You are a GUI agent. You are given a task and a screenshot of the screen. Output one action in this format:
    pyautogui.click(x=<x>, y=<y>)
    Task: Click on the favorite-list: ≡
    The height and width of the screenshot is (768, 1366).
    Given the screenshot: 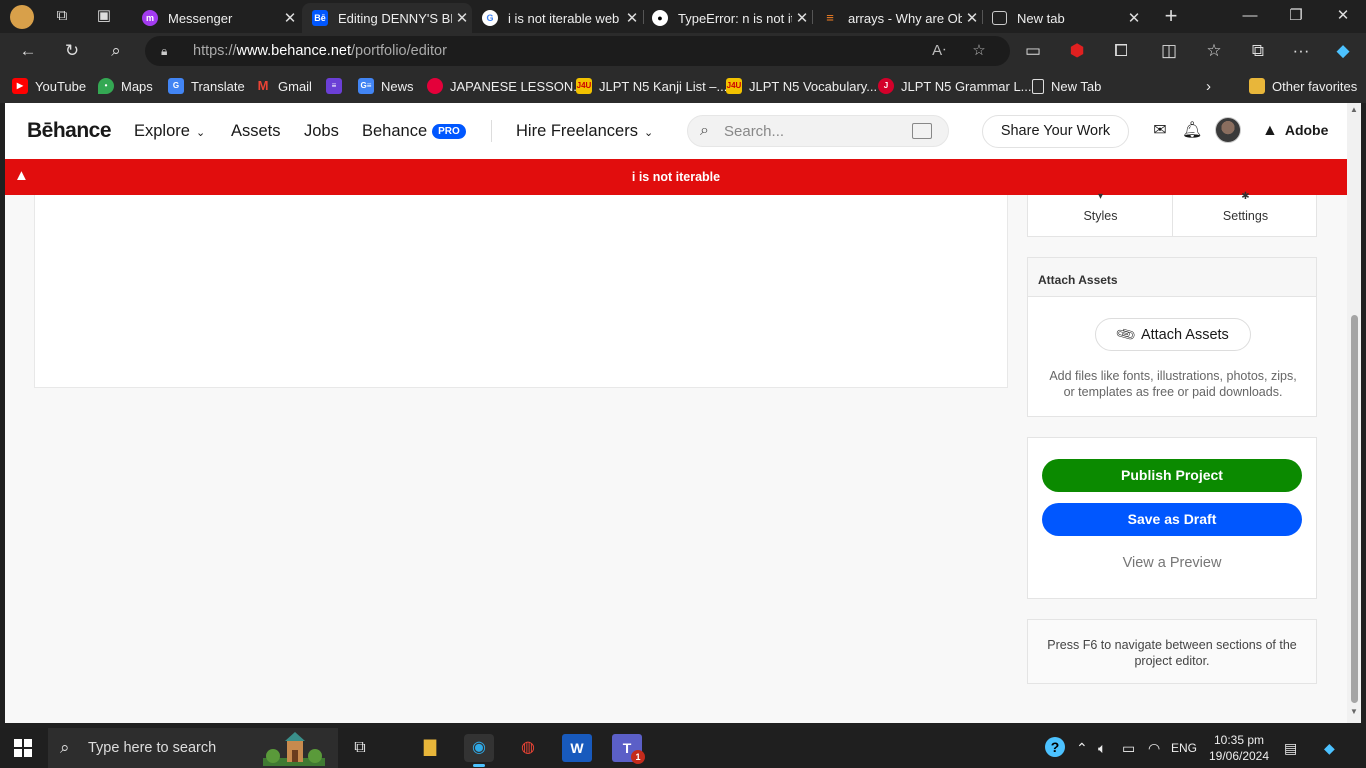 What is the action you would take?
    pyautogui.click(x=337, y=86)
    